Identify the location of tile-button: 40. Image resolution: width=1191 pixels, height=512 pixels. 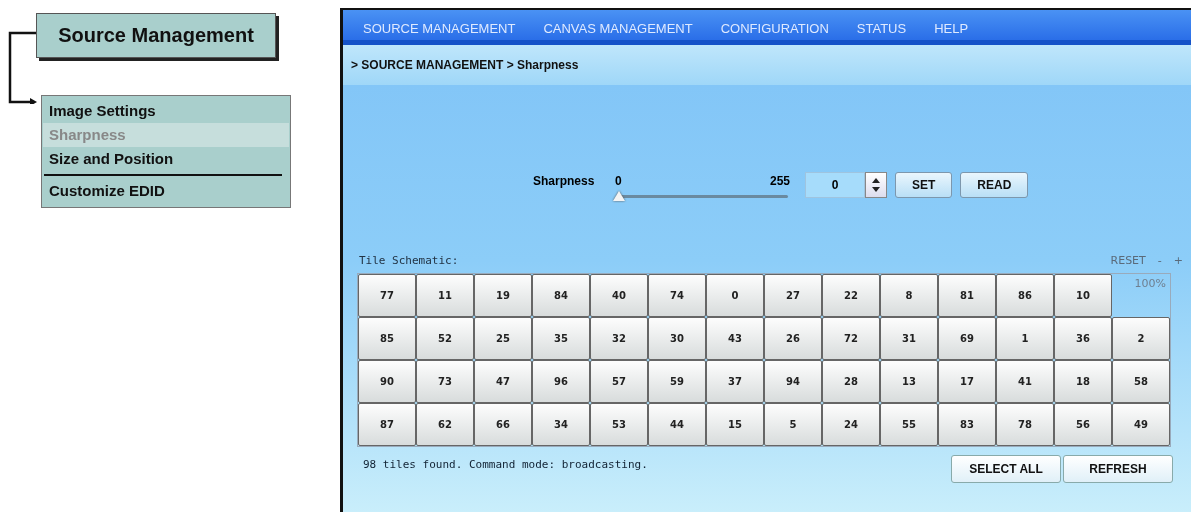
(619, 295).